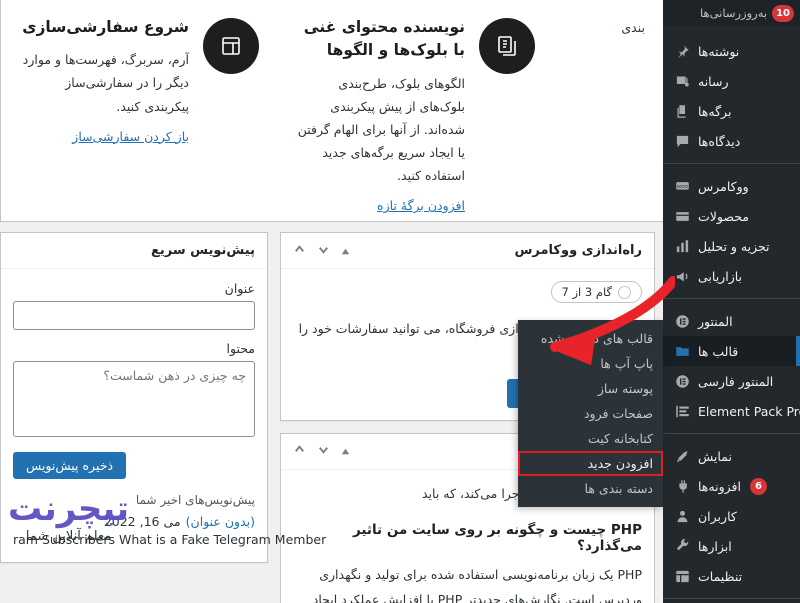 This screenshot has width=800, height=603. I want to click on submenu-item-5: افزودن جدید, so click(590, 463).